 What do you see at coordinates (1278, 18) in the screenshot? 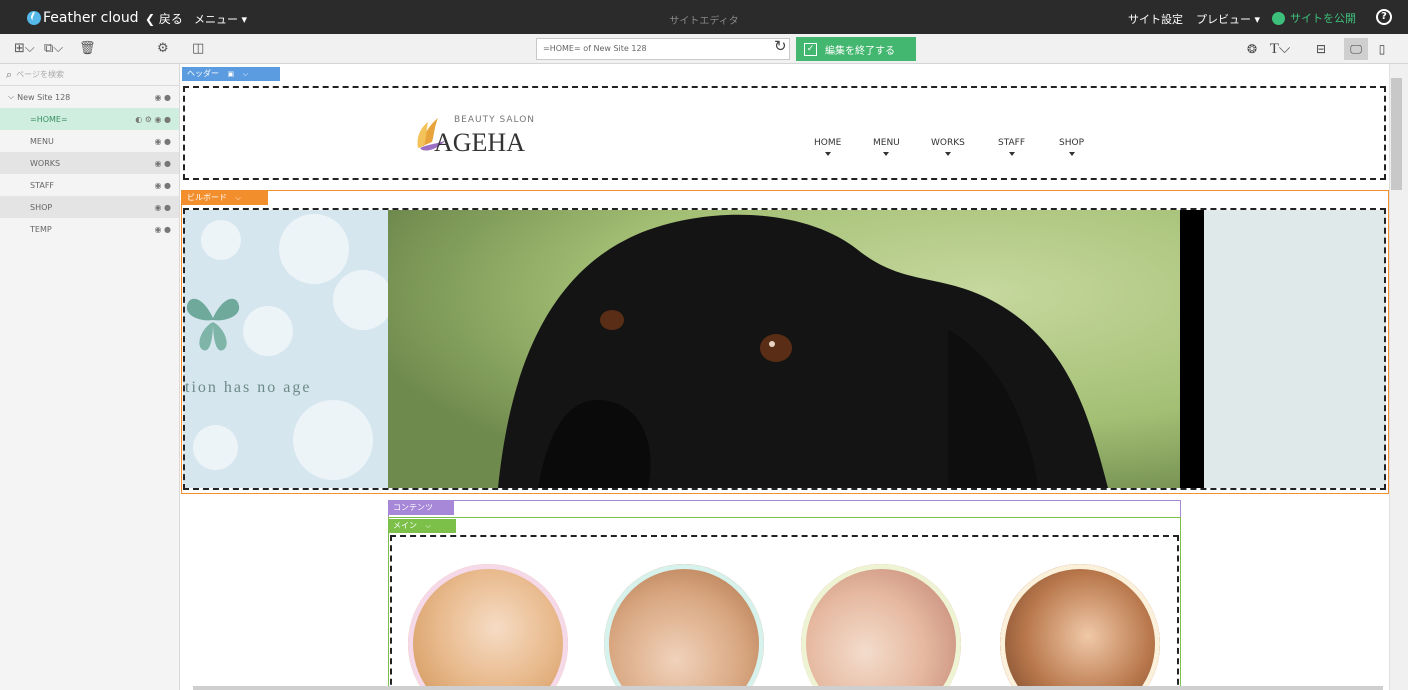
I see `publish-icon` at bounding box center [1278, 18].